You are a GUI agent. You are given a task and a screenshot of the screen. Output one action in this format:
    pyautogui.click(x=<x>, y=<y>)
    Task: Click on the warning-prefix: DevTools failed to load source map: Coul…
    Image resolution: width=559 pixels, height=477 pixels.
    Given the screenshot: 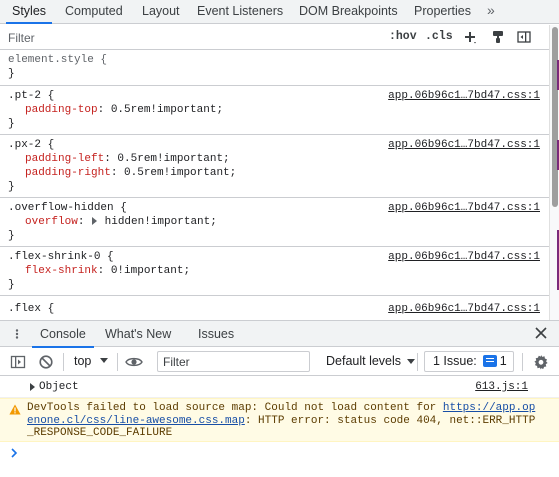 What is the action you would take?
    pyautogui.click(x=235, y=408)
    